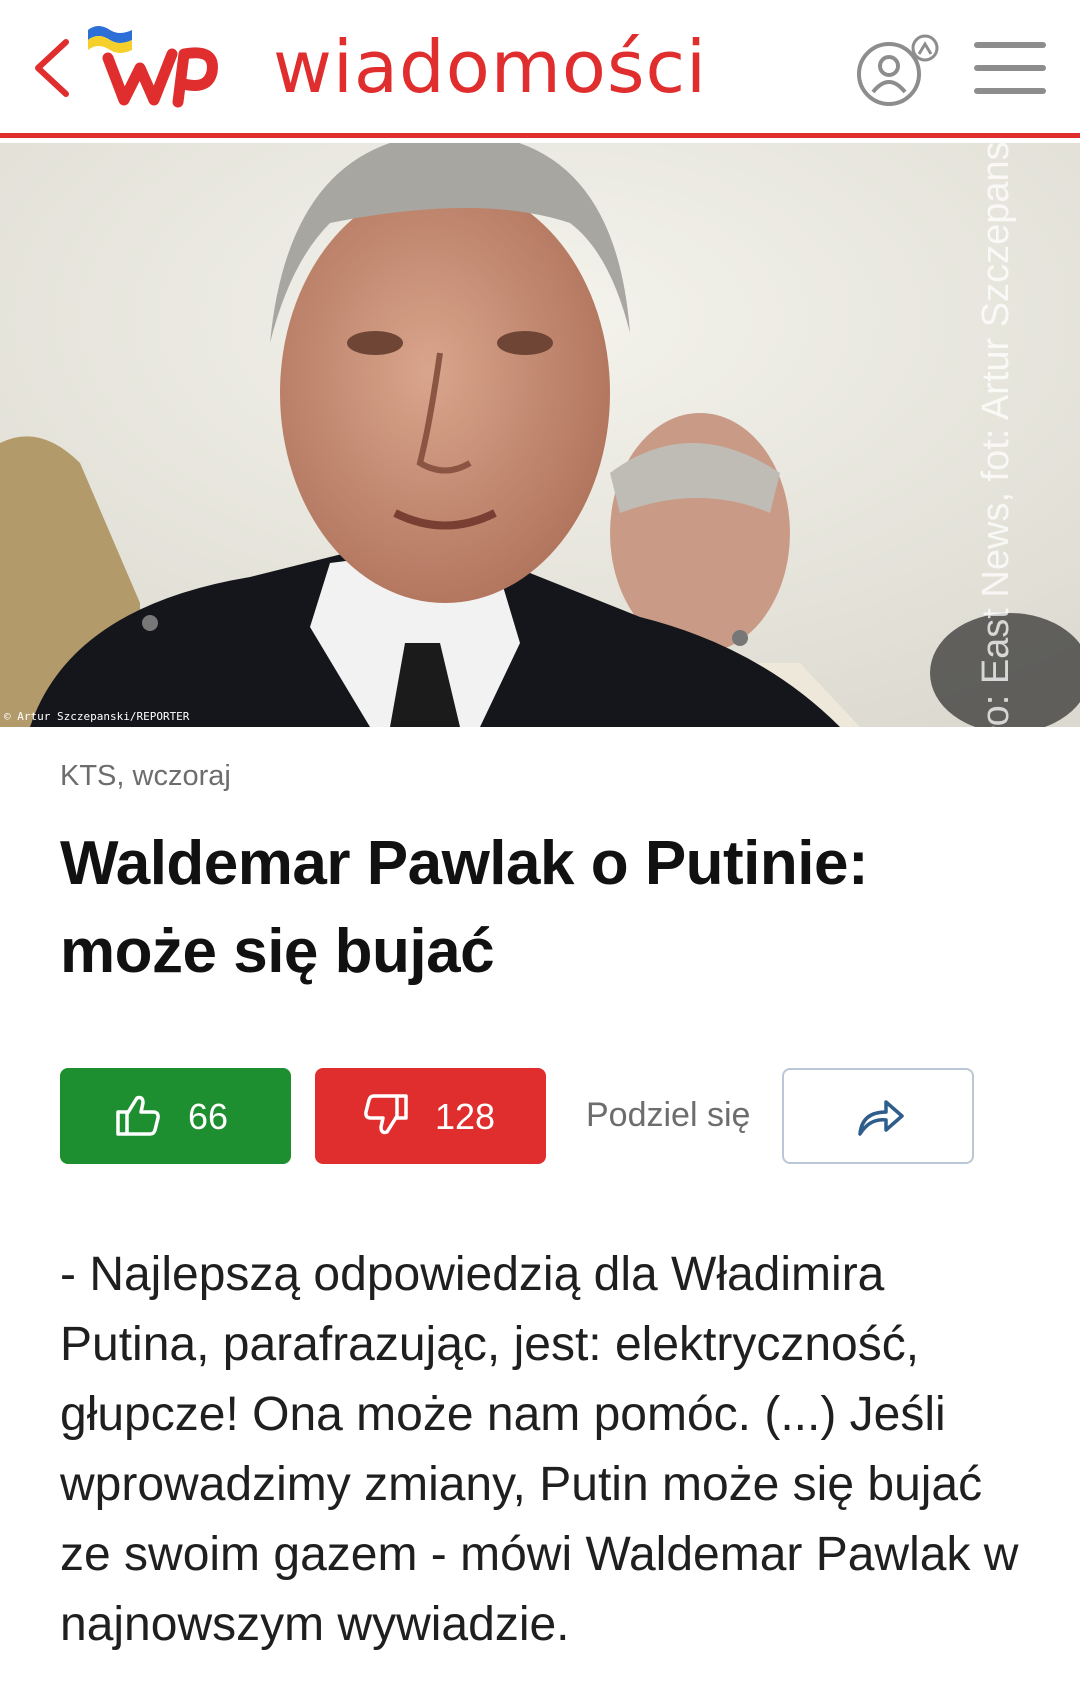  I want to click on top-bar: wiadomości, so click(540, 69).